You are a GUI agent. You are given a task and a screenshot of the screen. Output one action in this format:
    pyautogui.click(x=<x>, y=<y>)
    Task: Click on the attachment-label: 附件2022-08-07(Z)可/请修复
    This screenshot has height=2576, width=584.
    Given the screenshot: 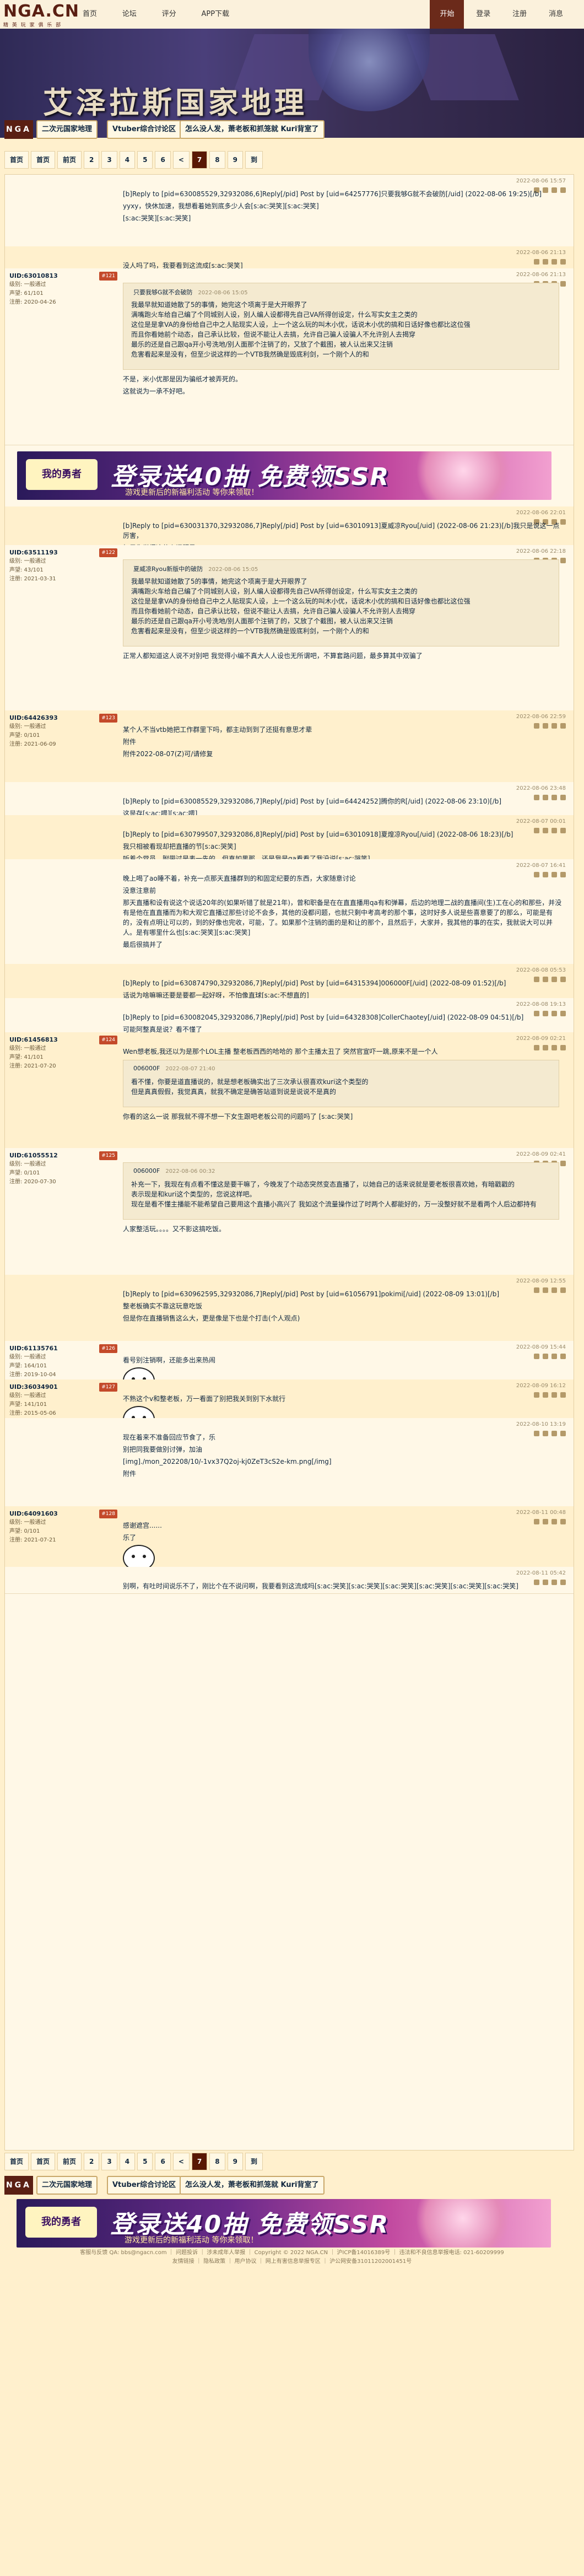 What is the action you would take?
    pyautogui.click(x=343, y=754)
    